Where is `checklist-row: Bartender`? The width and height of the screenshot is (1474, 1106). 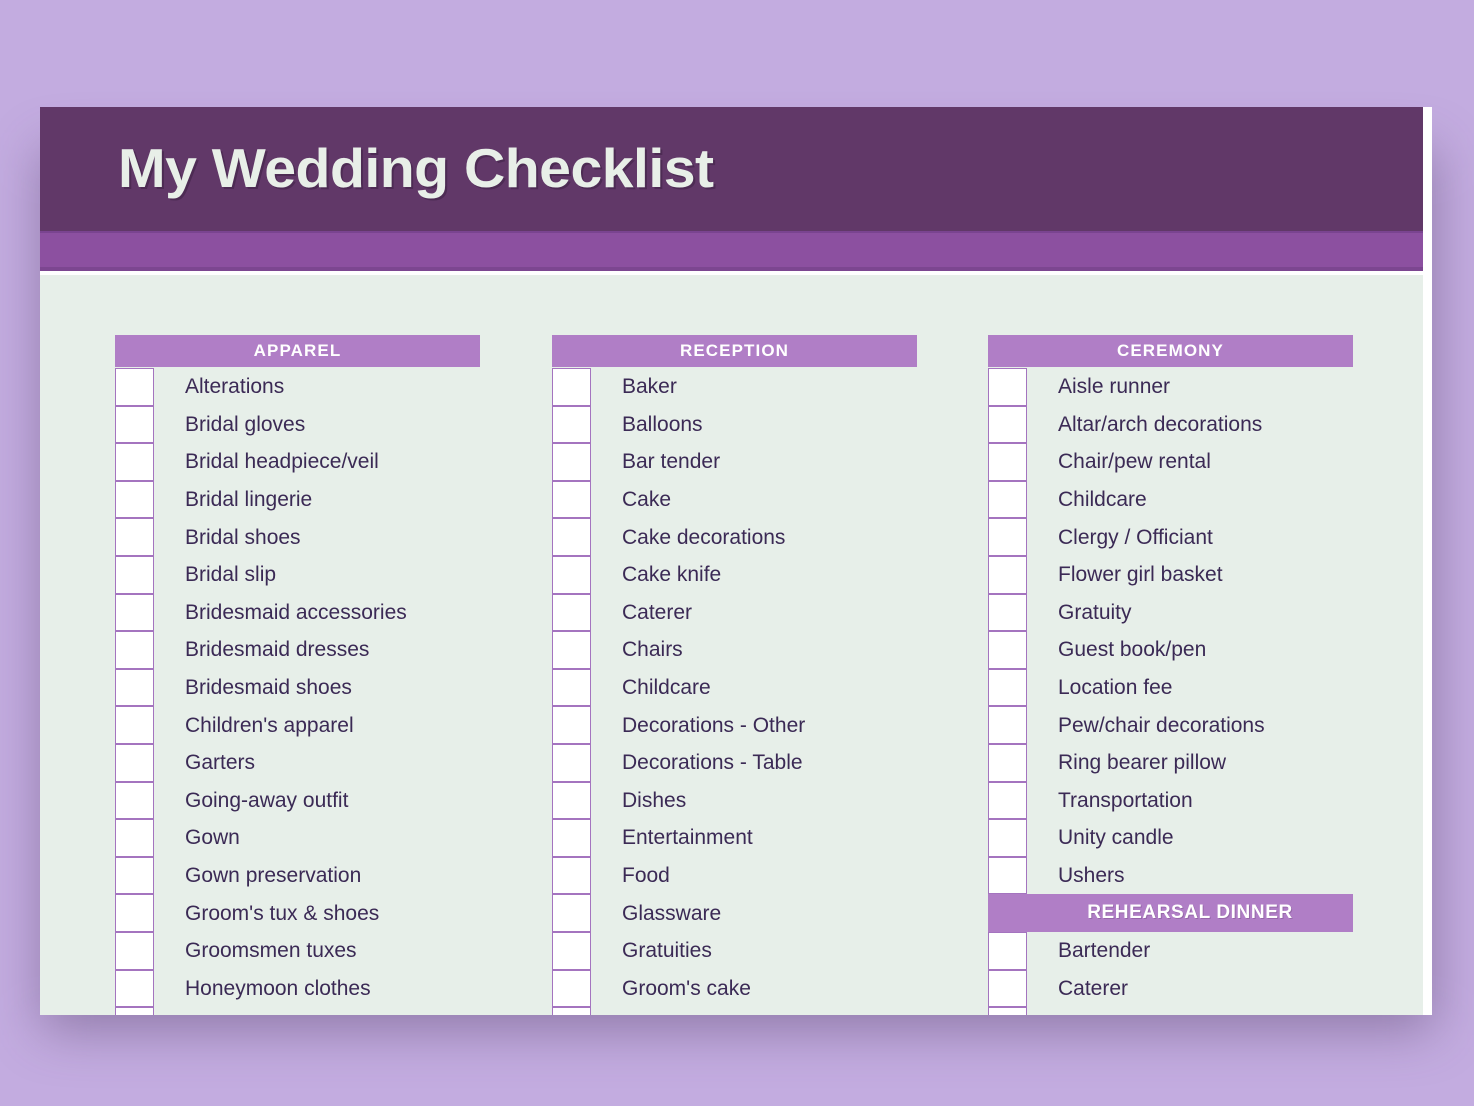
checklist-row: Bartender is located at coordinates (1170, 950).